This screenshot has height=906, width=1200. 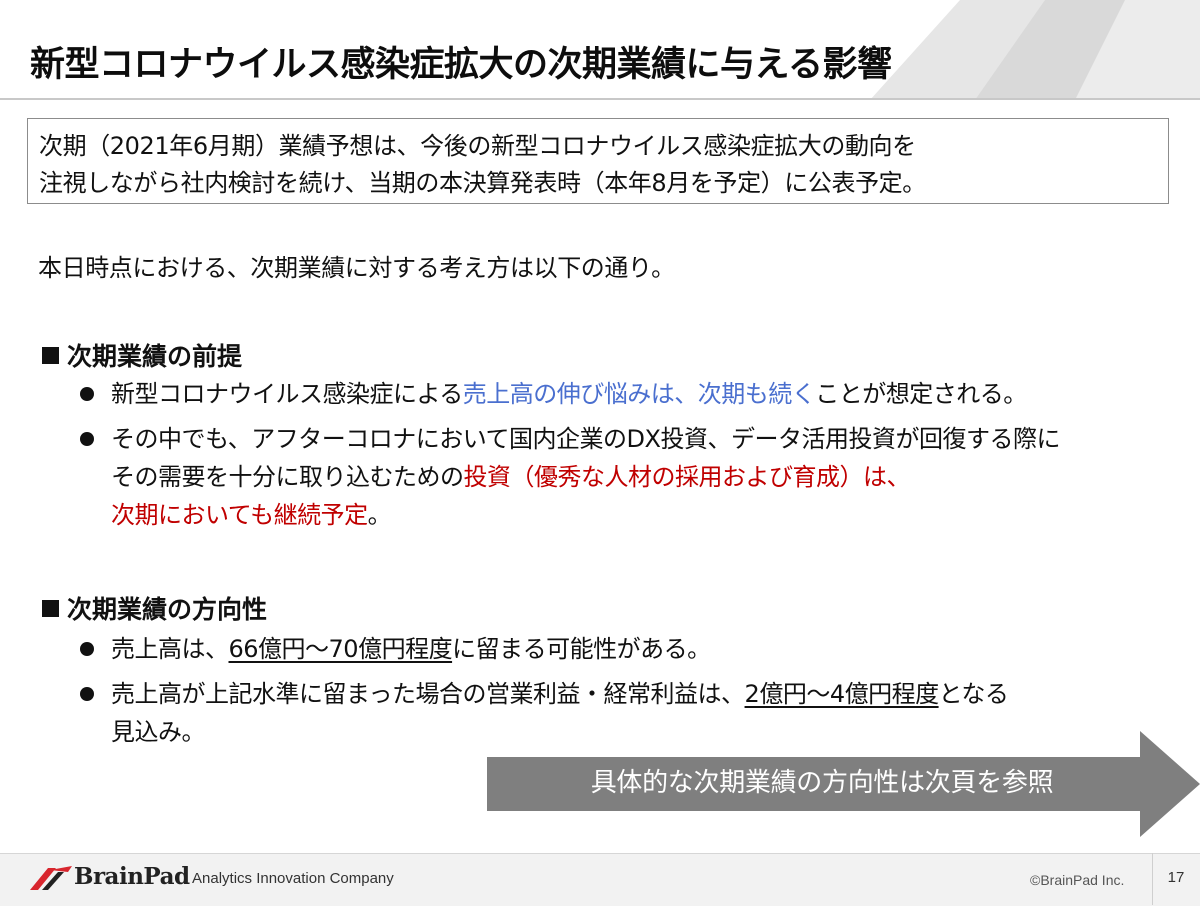 What do you see at coordinates (639, 394) in the screenshot?
I see `premise-bullet-1-highlight: 売上高の伸び悩みは、次期も続く` at bounding box center [639, 394].